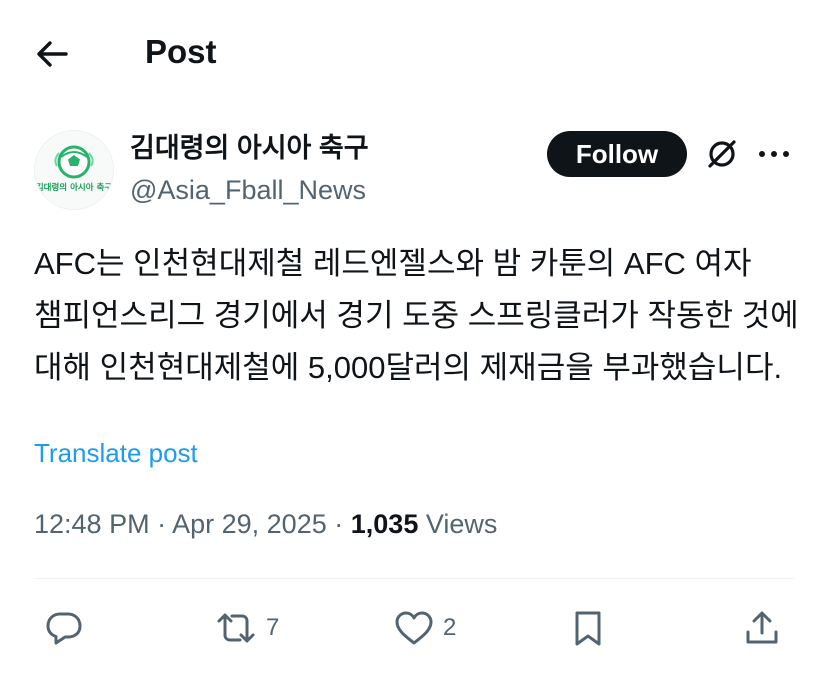  What do you see at coordinates (450, 627) in the screenshot?
I see `like-count: 2` at bounding box center [450, 627].